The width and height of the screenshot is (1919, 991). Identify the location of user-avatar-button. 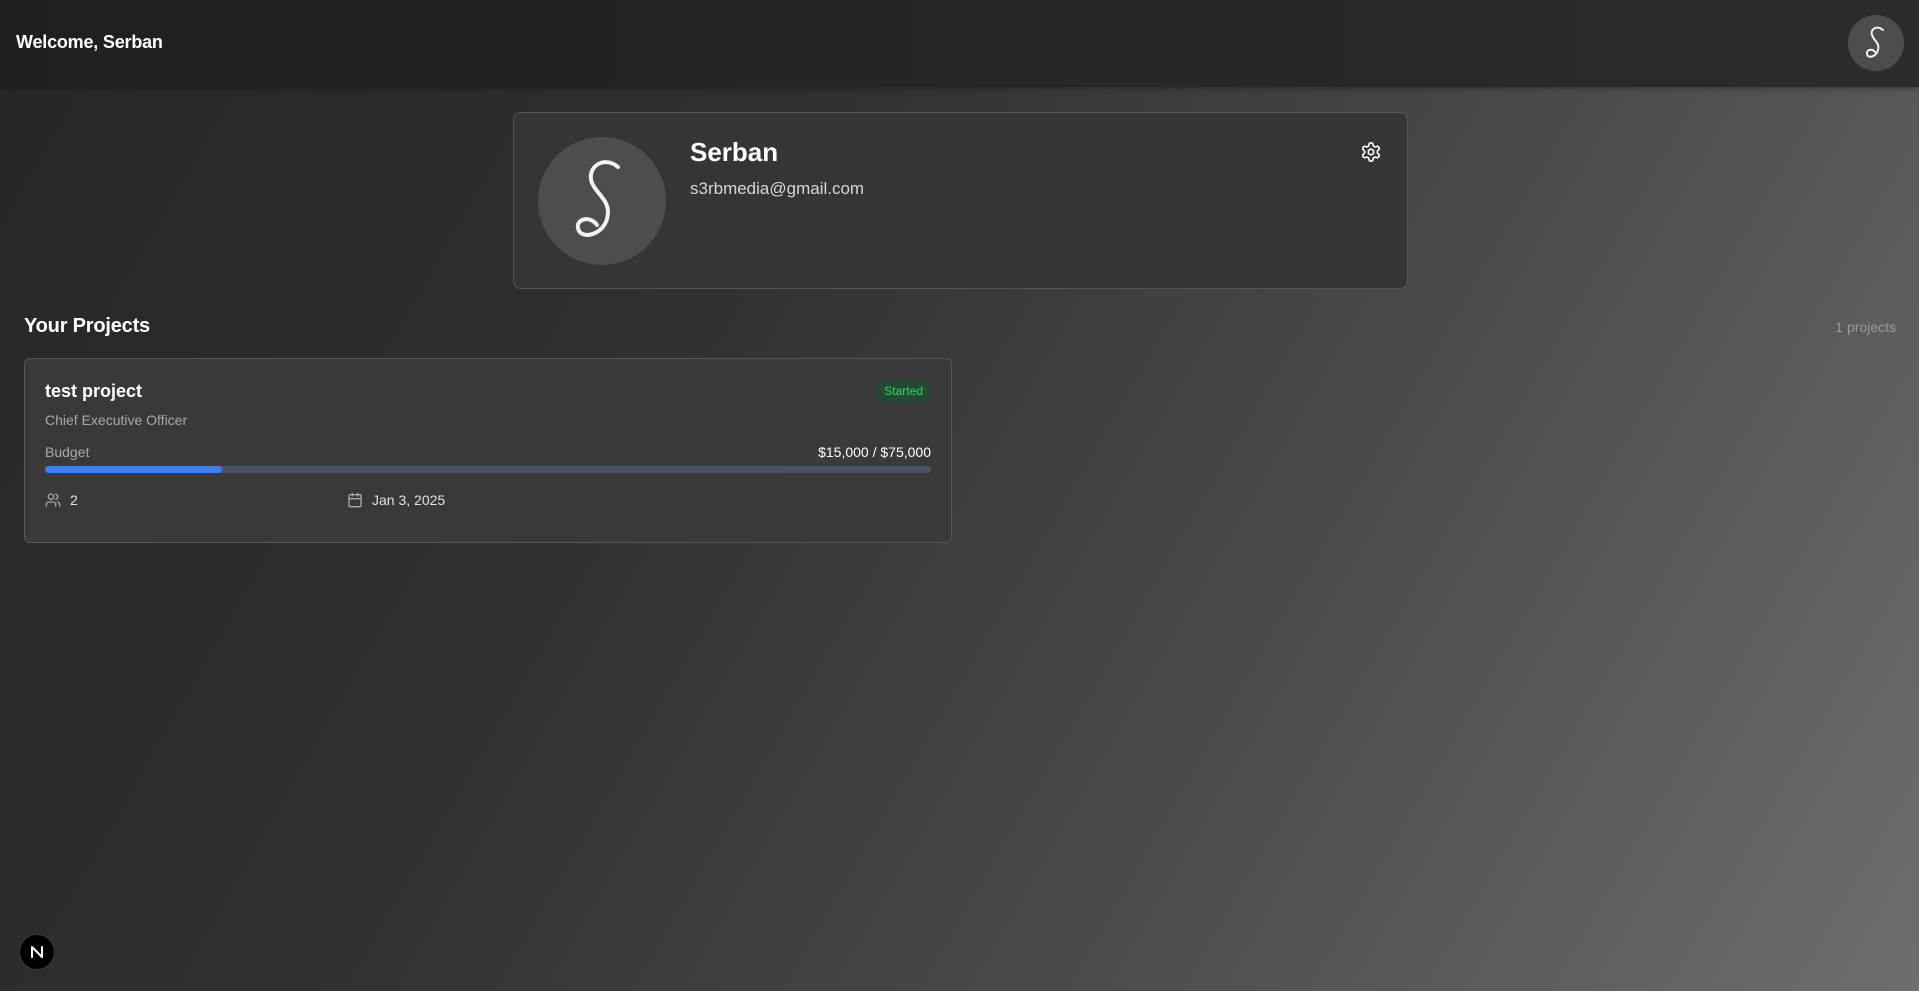
(1876, 43).